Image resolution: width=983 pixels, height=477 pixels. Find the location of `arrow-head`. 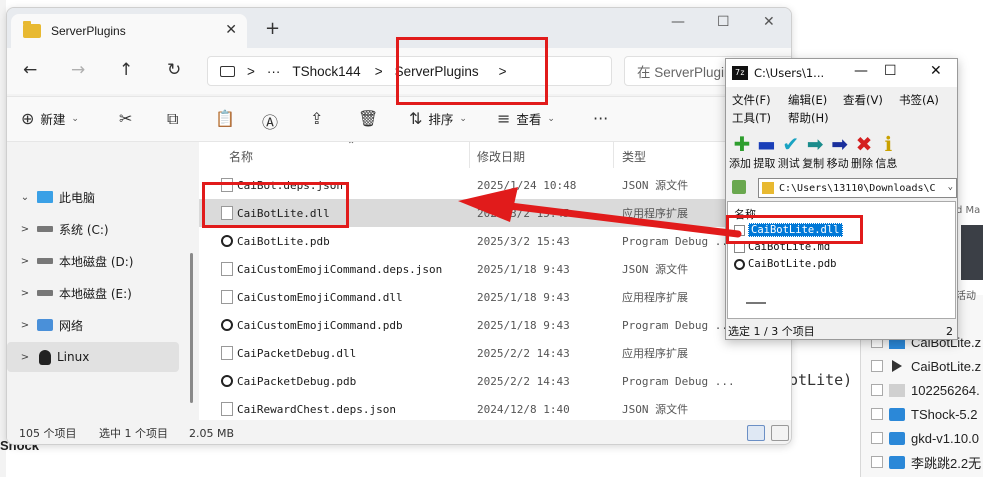

arrow-head is located at coordinates (488, 204).